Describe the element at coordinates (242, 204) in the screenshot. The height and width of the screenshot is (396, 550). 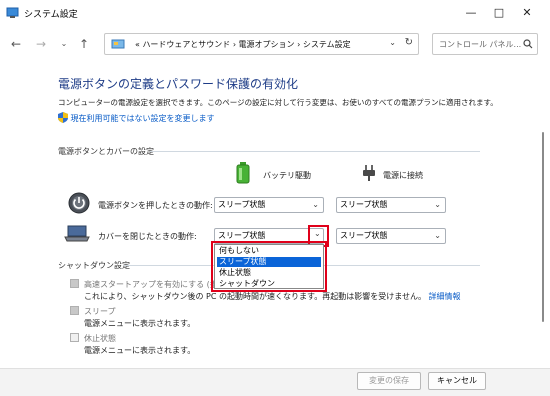
I see `power-button-battery-value: スリープ状態` at that location.